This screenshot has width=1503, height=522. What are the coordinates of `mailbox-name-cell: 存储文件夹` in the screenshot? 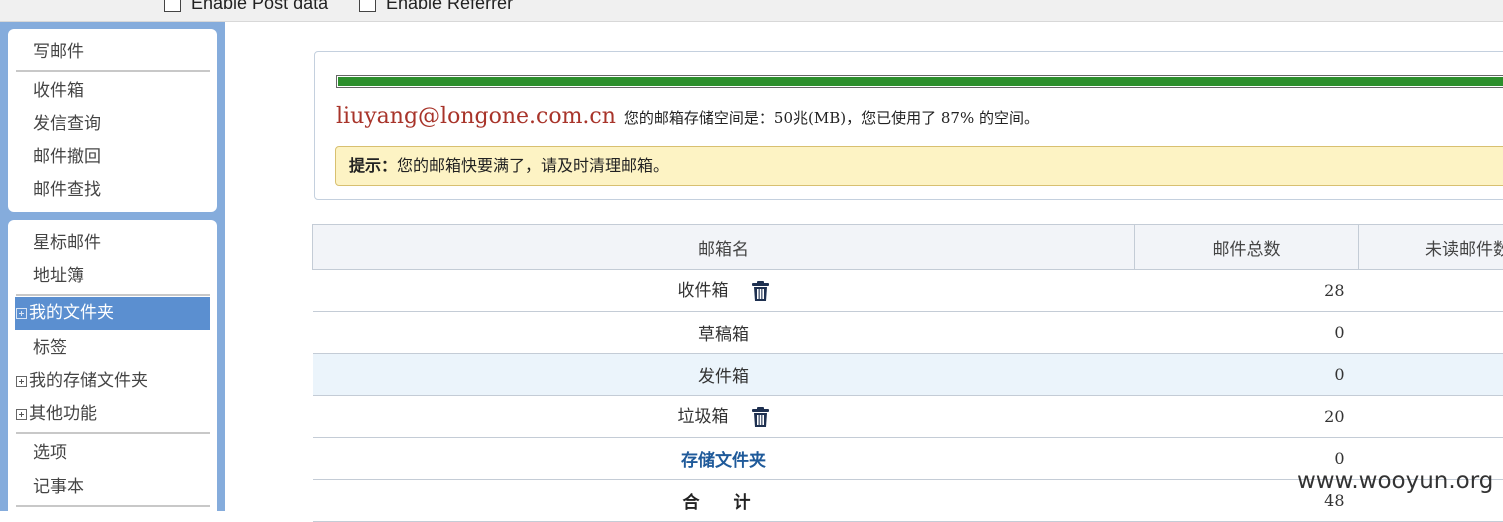 It's located at (724, 459).